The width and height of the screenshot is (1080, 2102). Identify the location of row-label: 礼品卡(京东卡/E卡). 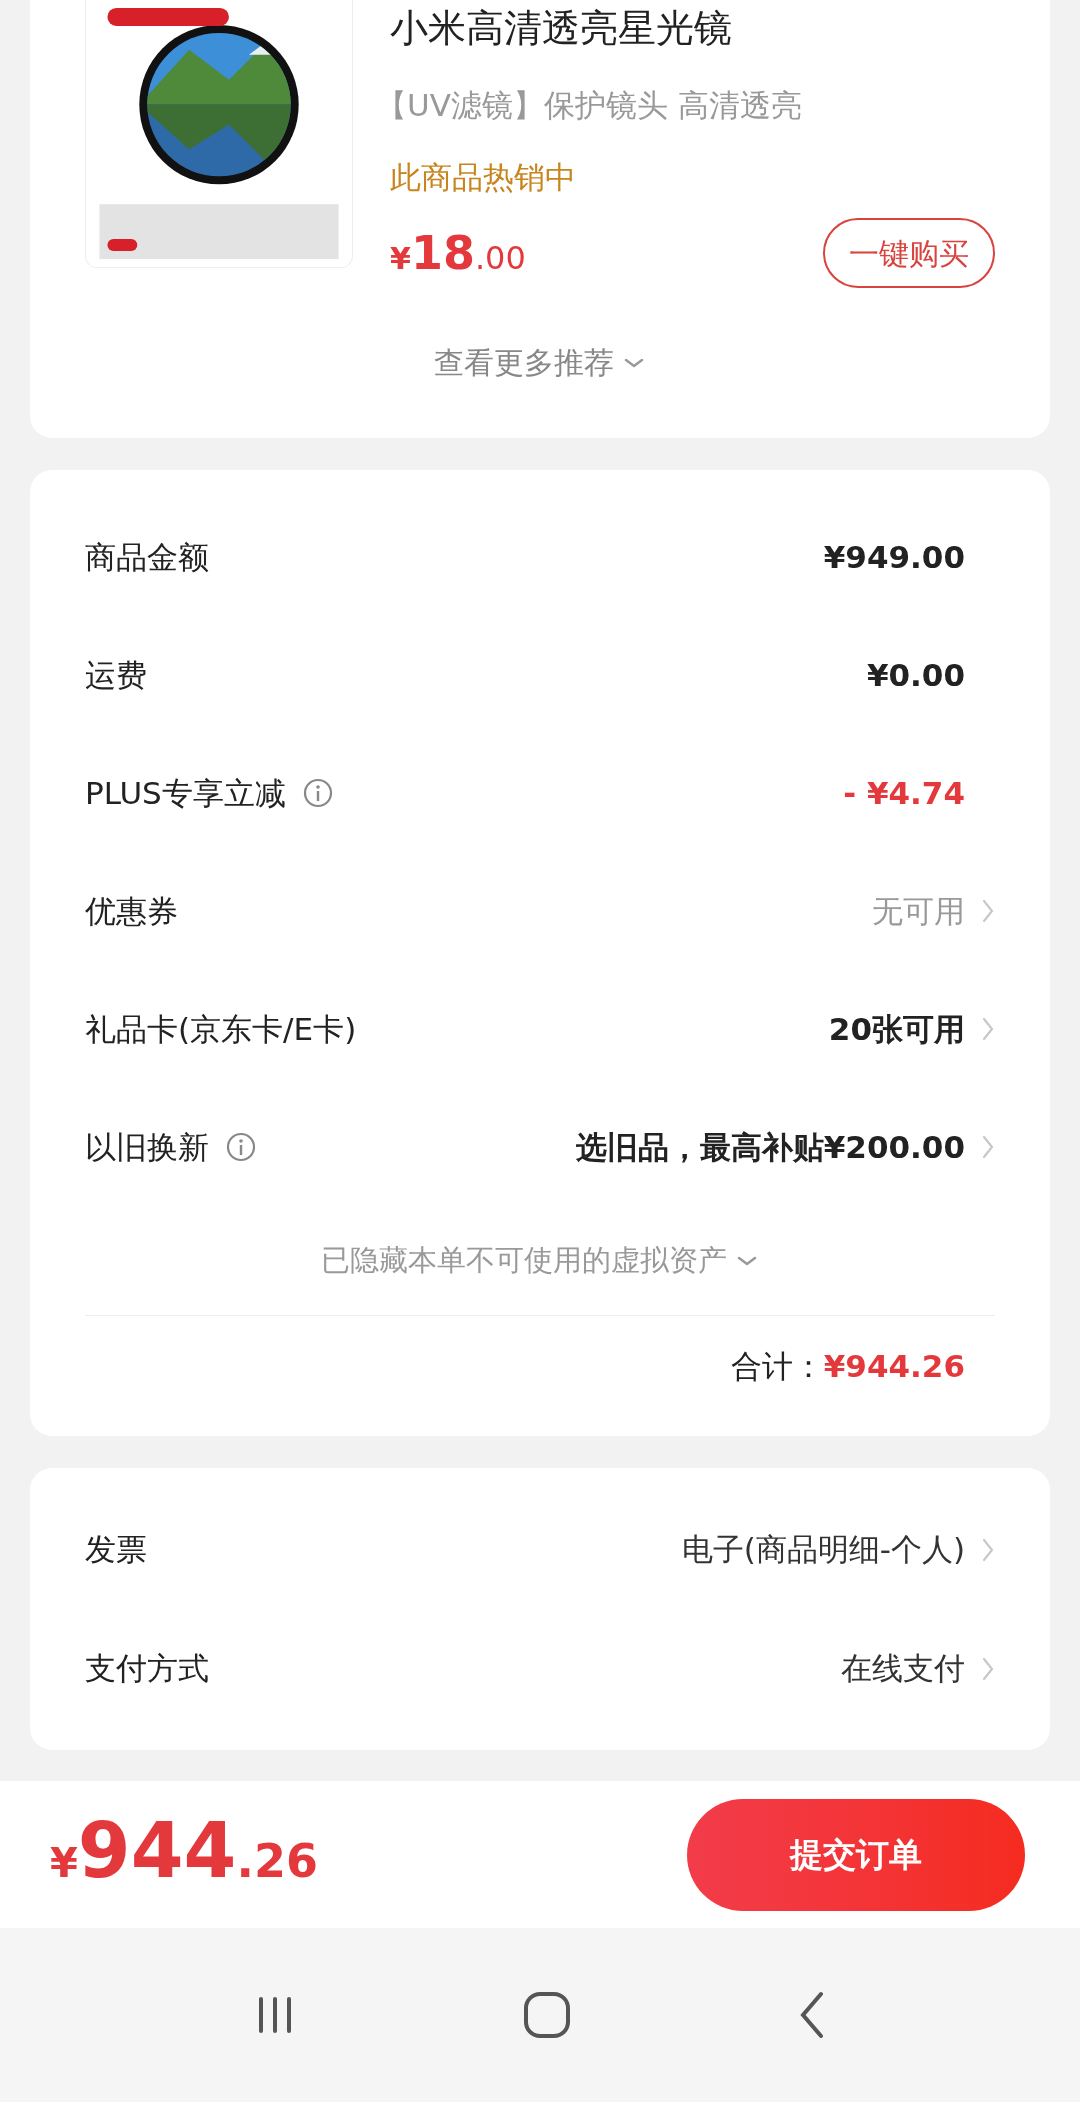
(221, 1029).